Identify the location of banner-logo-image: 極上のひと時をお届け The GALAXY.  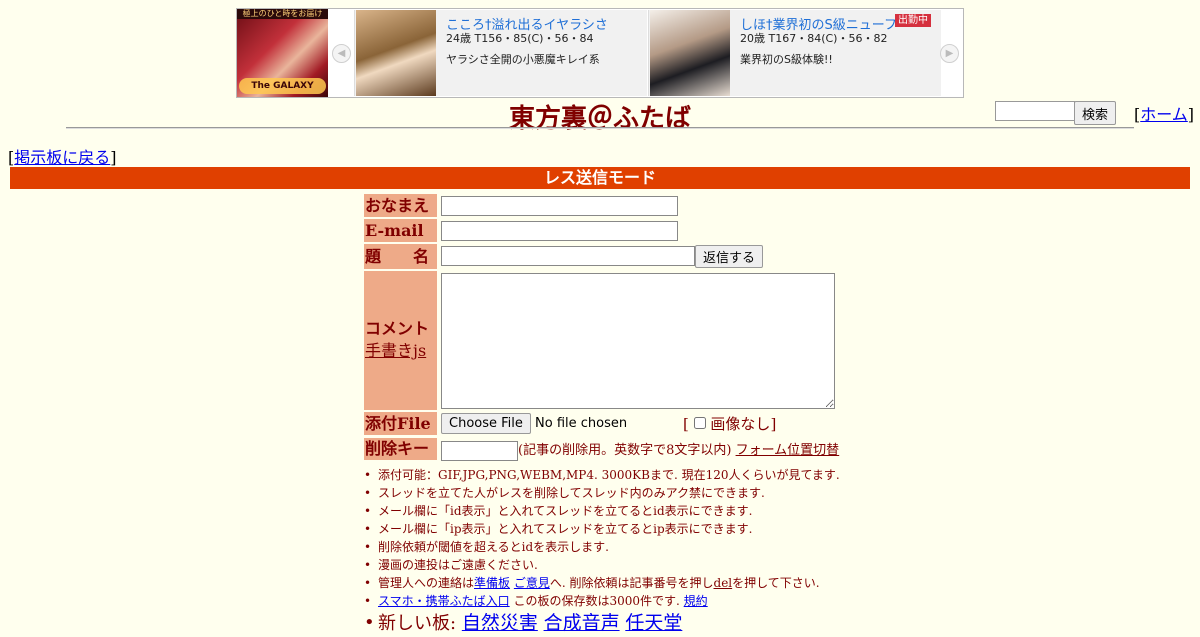
(282, 53).